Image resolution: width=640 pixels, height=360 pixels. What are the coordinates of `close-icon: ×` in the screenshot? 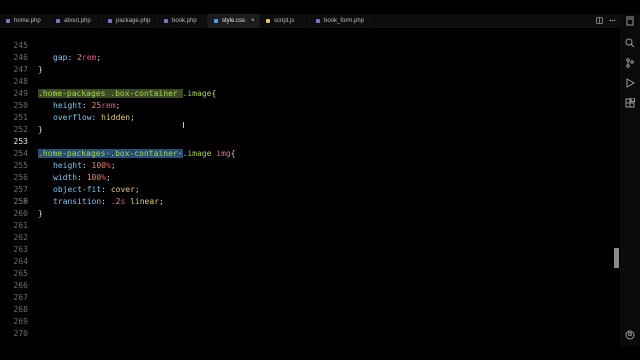 It's located at (253, 21).